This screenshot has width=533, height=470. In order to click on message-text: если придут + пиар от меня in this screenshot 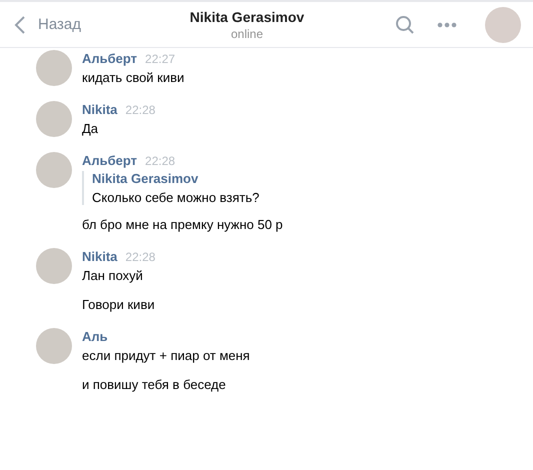, I will do `click(166, 356)`.